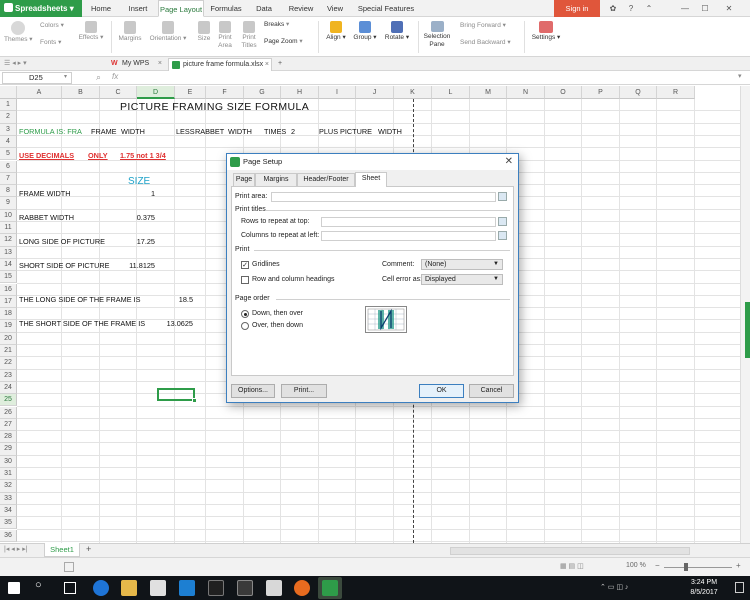 The height and width of the screenshot is (600, 750). Describe the element at coordinates (274, 588) in the screenshot. I see `calculator-icon` at that location.